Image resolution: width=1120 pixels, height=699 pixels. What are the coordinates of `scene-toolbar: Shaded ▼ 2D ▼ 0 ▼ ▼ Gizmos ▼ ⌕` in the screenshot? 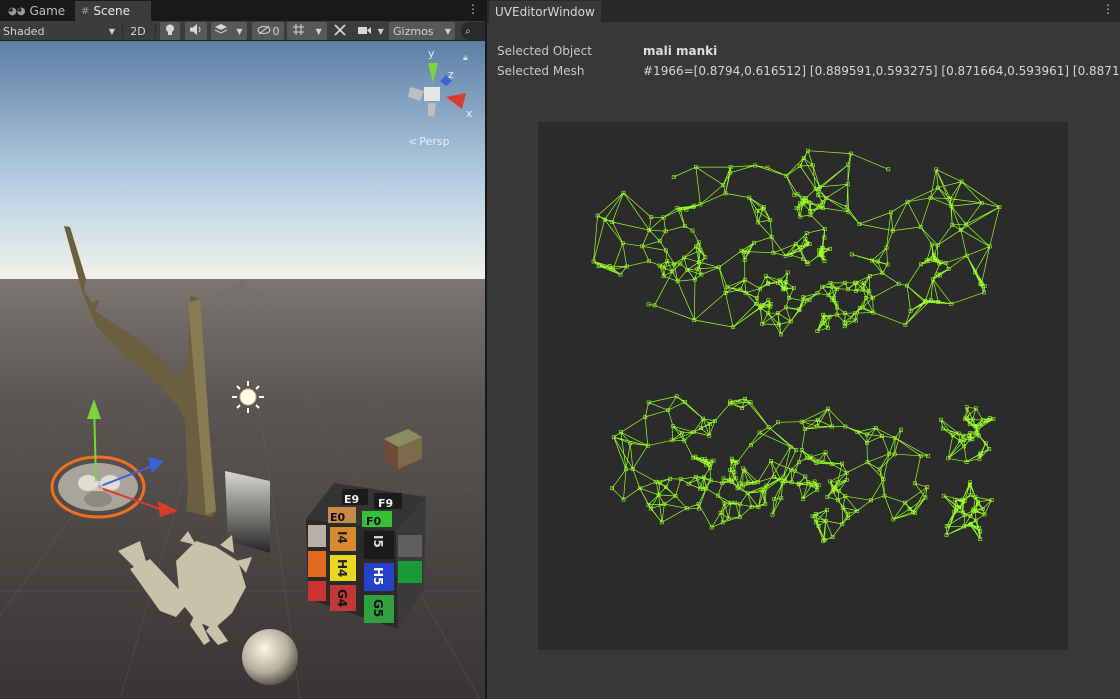 It's located at (242, 31).